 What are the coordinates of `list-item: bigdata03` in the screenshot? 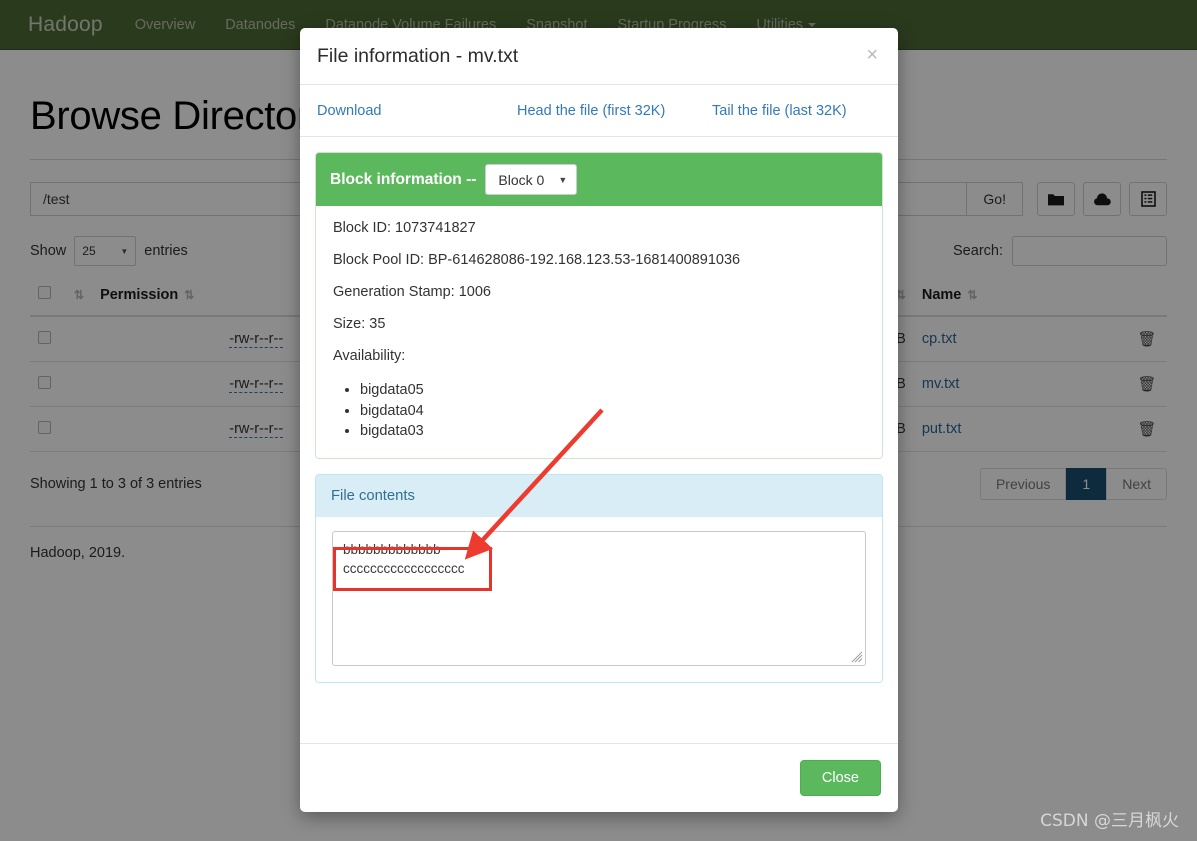 It's located at (612, 431).